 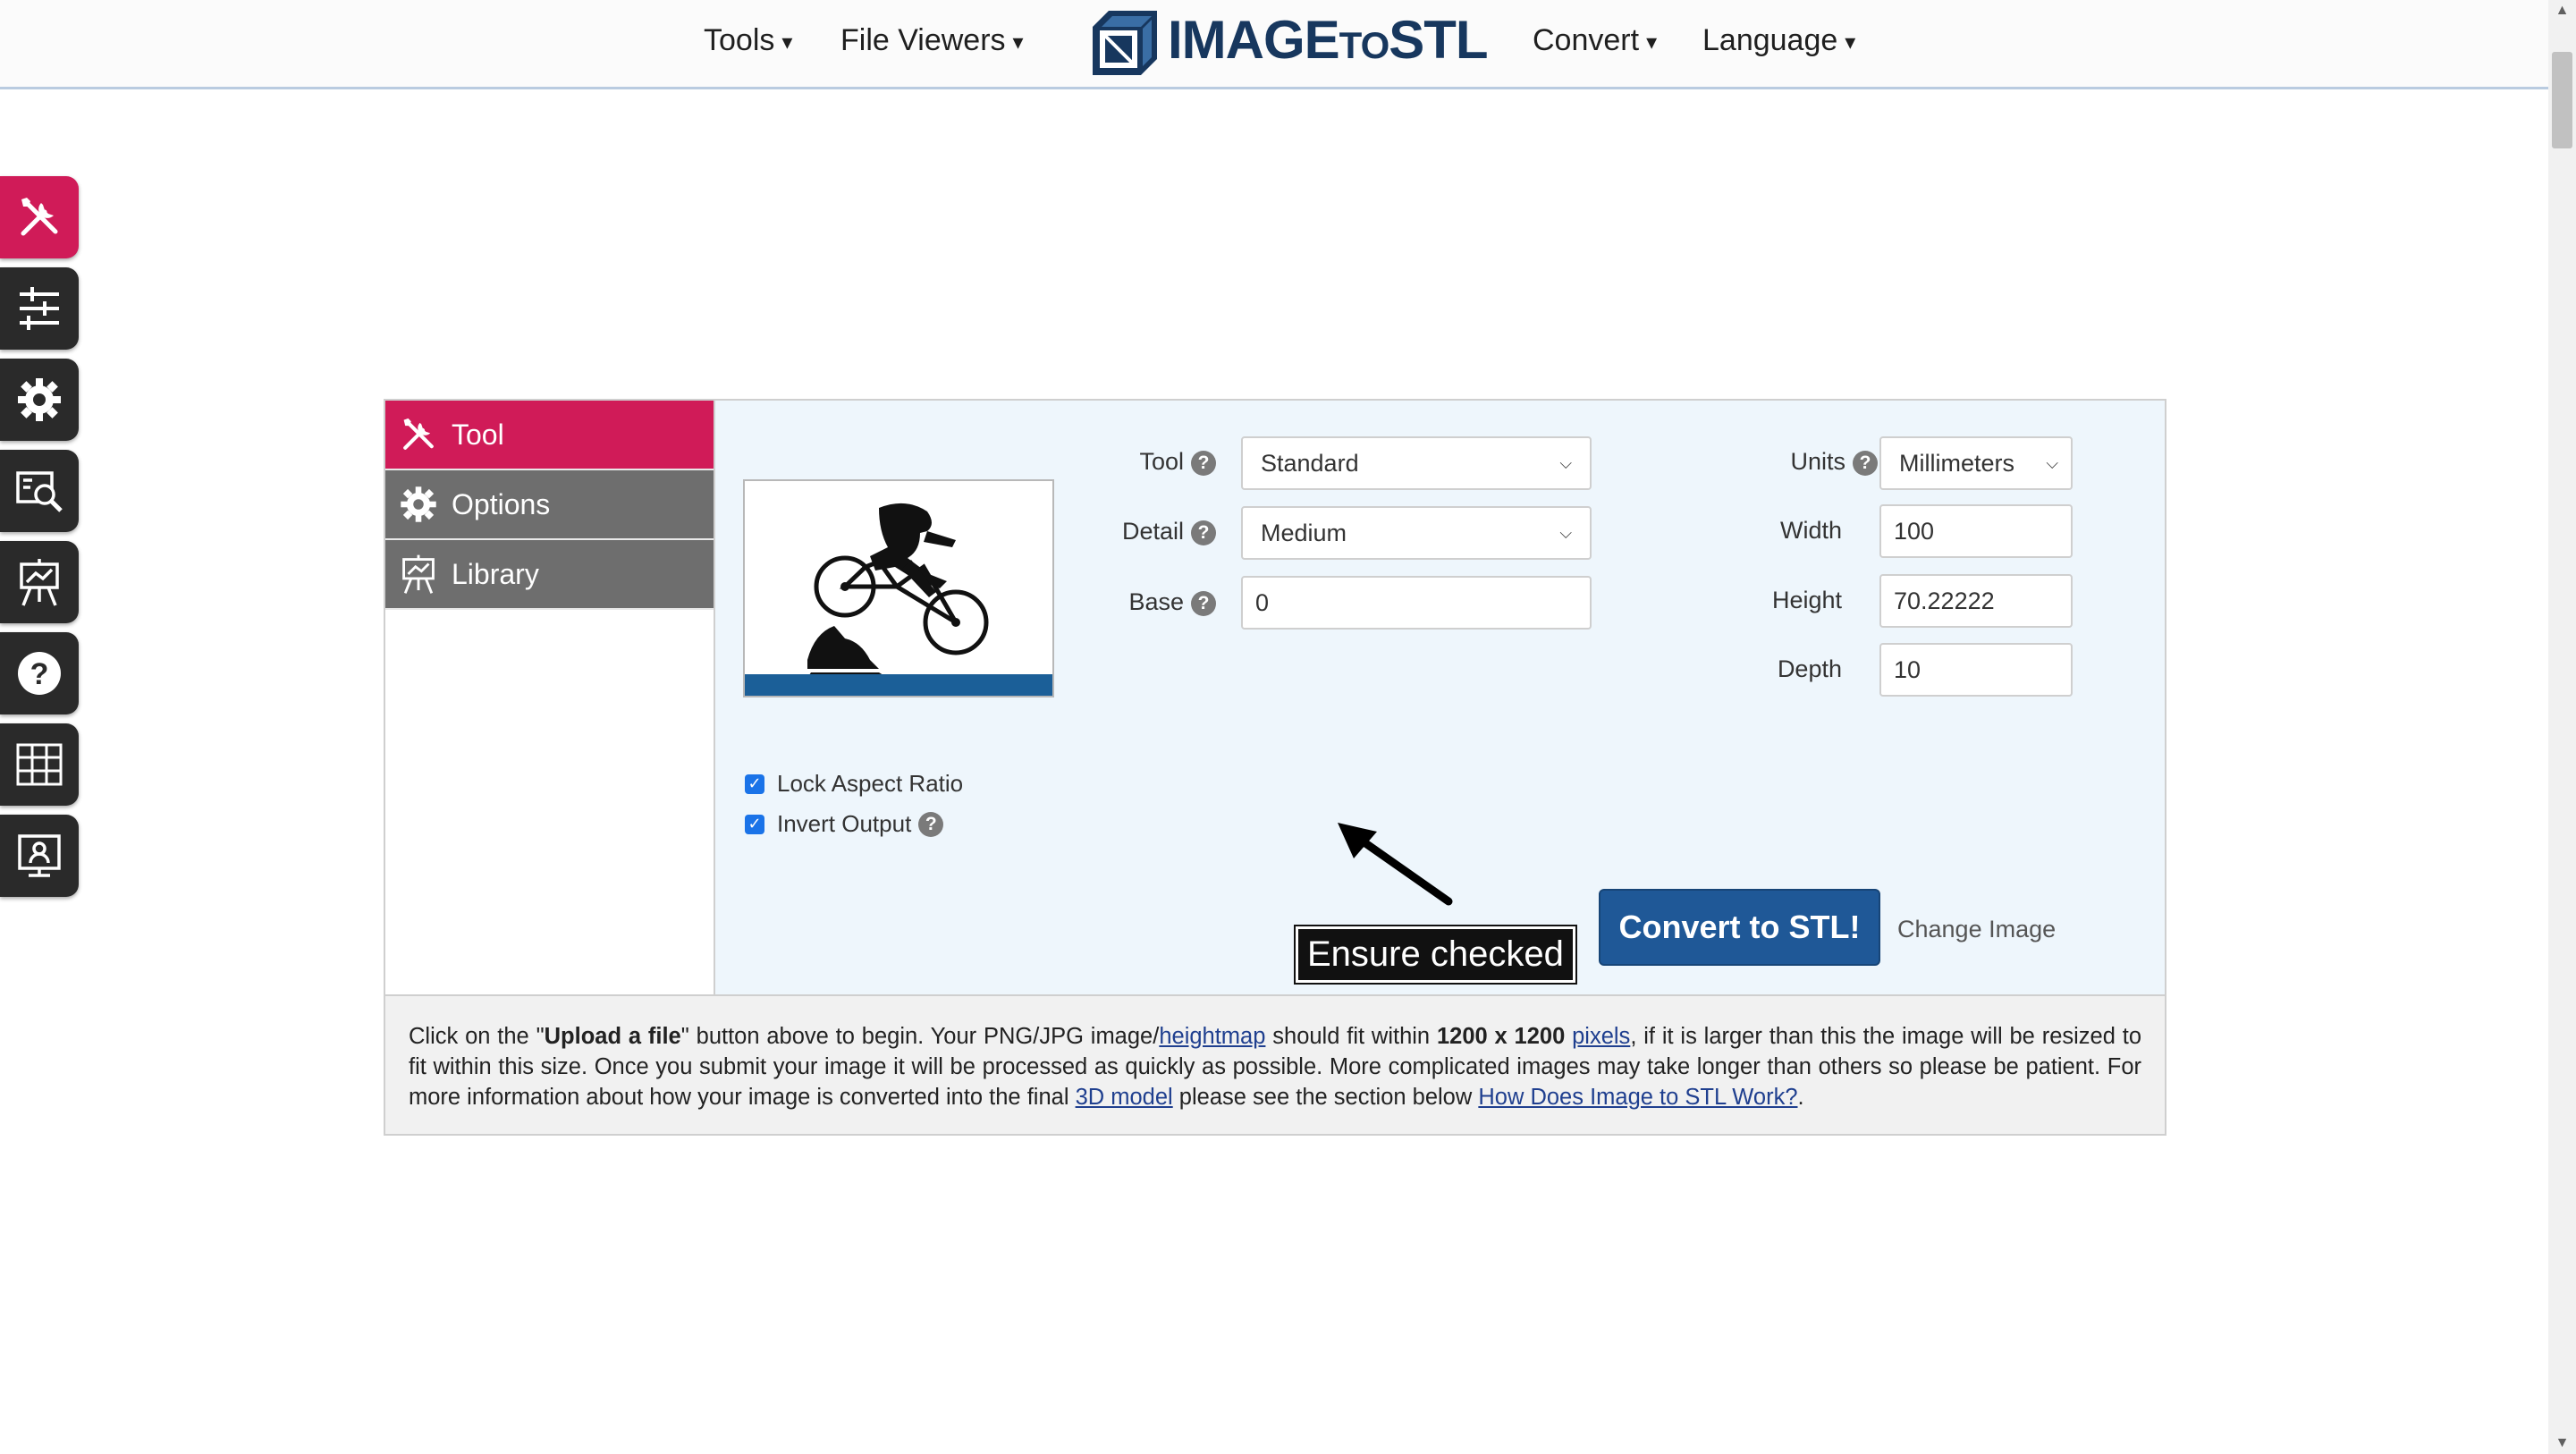 I want to click on annotation-label: Ensure checked, so click(x=1435, y=955).